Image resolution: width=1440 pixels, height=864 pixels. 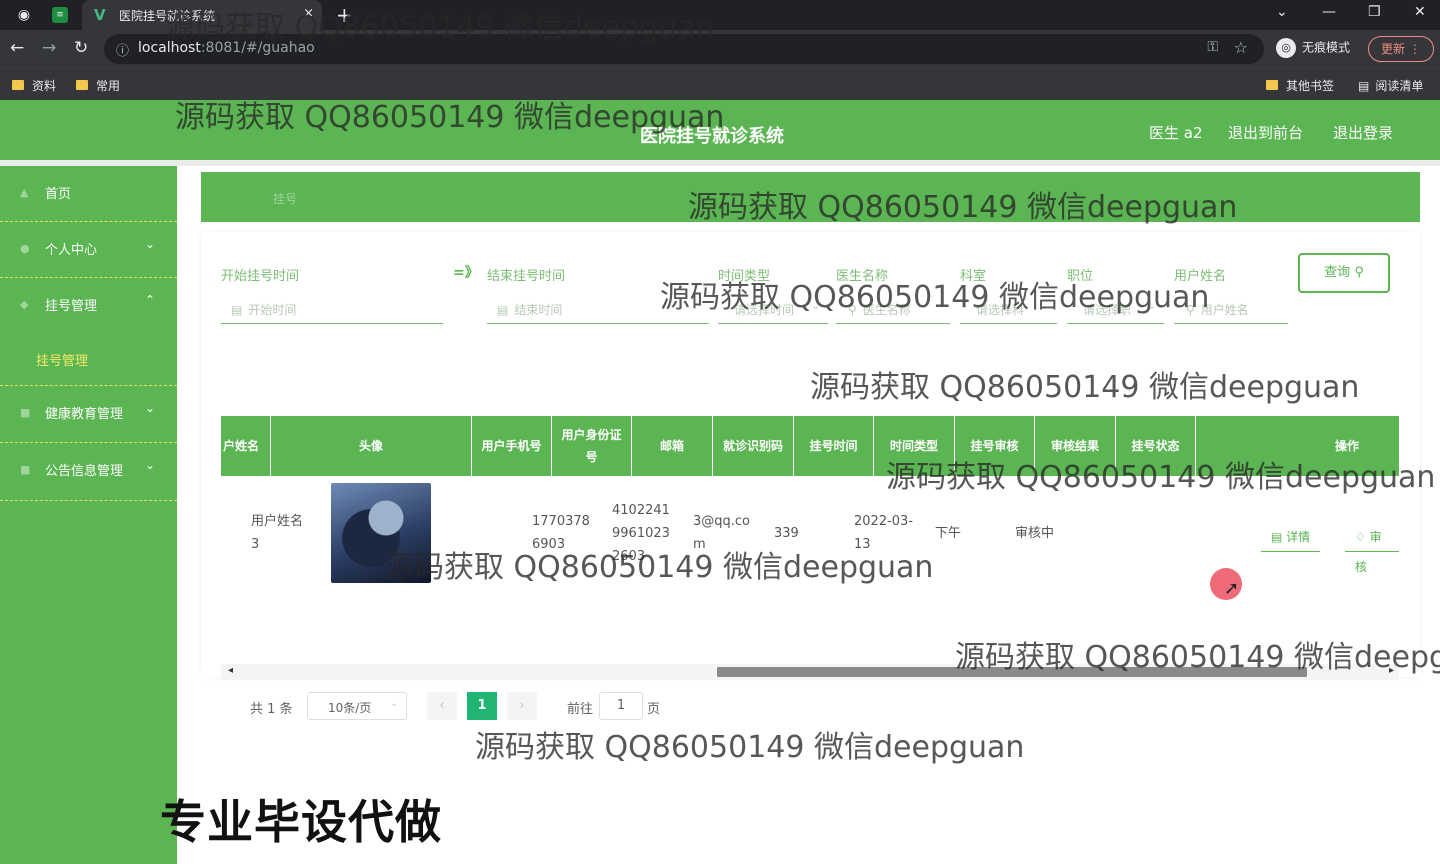 I want to click on maximize-icon: ❐, so click(x=1374, y=12).